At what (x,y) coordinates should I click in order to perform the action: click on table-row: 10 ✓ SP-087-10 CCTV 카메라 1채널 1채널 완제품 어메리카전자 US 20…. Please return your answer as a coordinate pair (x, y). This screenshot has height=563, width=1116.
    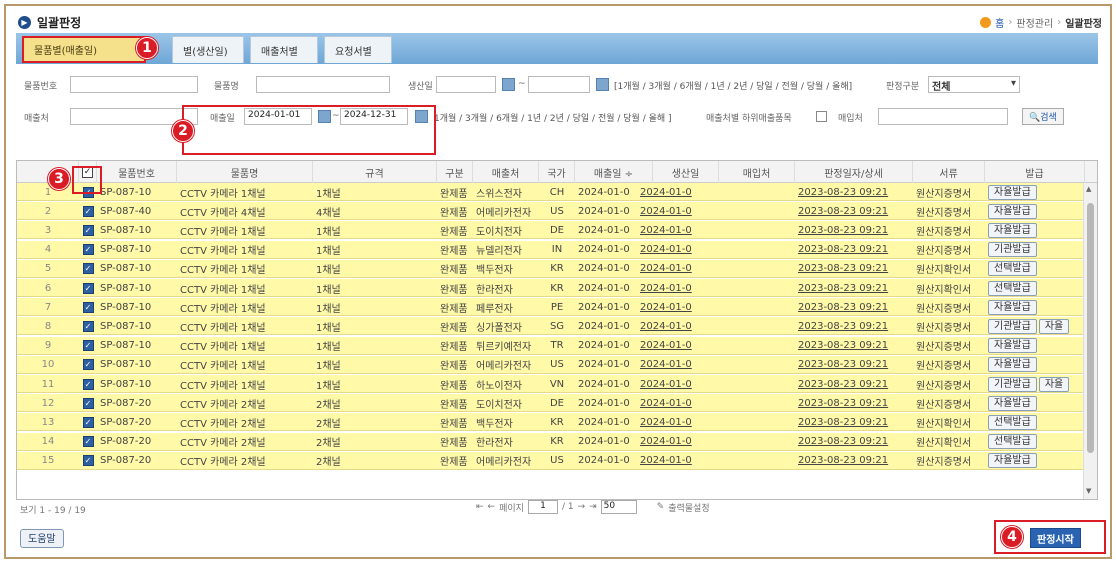
    Looking at the image, I should click on (550, 364).